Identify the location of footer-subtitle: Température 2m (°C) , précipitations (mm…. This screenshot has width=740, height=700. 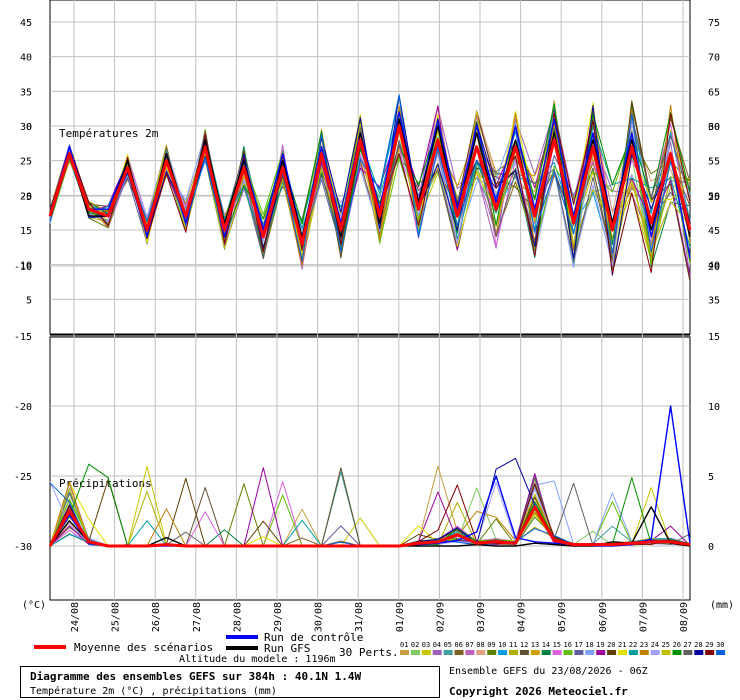
(153, 691).